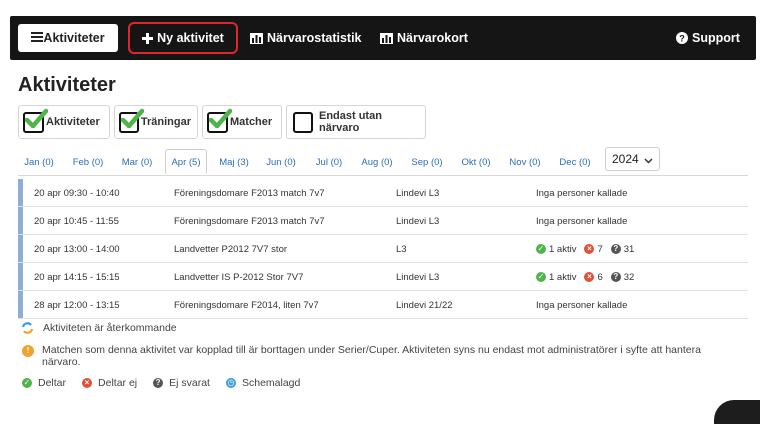 The width and height of the screenshot is (760, 424). Describe the element at coordinates (118, 383) in the screenshot. I see `legend-not-participating: Deltar ej` at that location.